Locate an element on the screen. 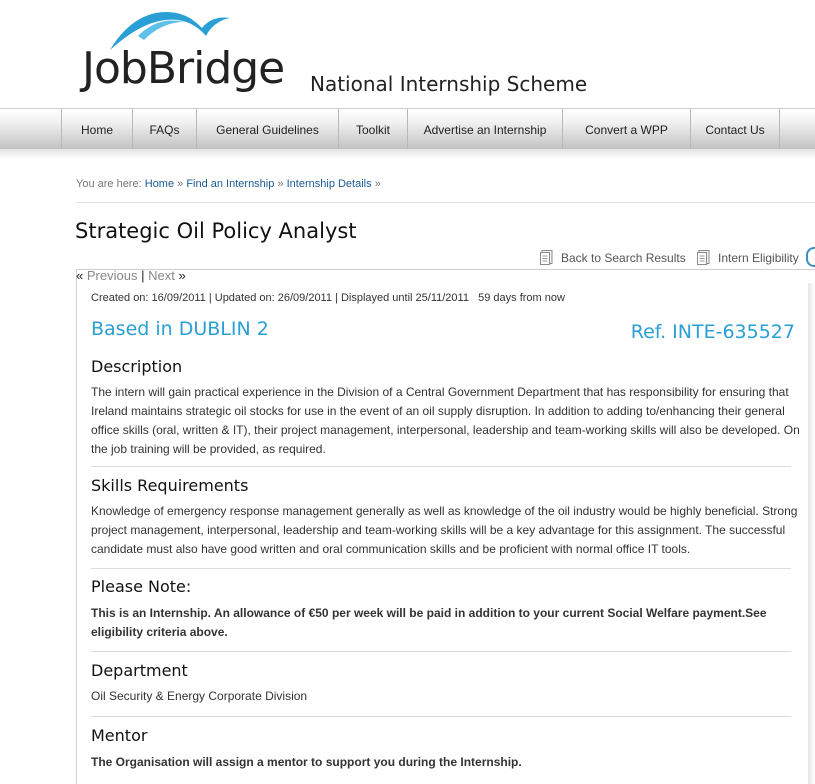  prev-arrow-icon: « is located at coordinates (79, 275).